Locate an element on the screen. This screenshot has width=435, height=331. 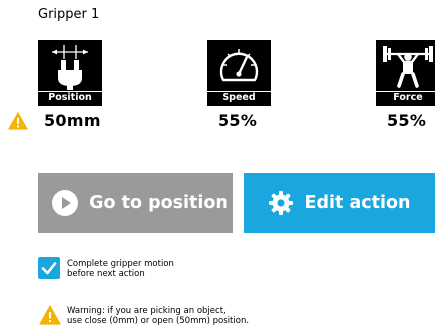
panel-title: Gripper 1 is located at coordinates (69, 14).